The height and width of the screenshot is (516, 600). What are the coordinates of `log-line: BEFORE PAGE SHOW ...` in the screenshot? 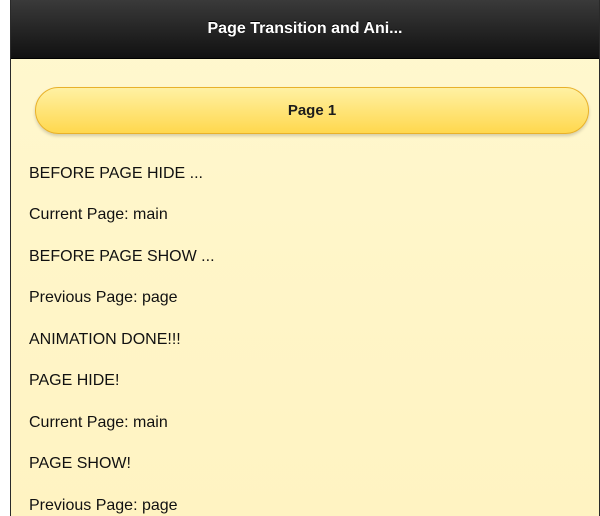 It's located at (122, 256).